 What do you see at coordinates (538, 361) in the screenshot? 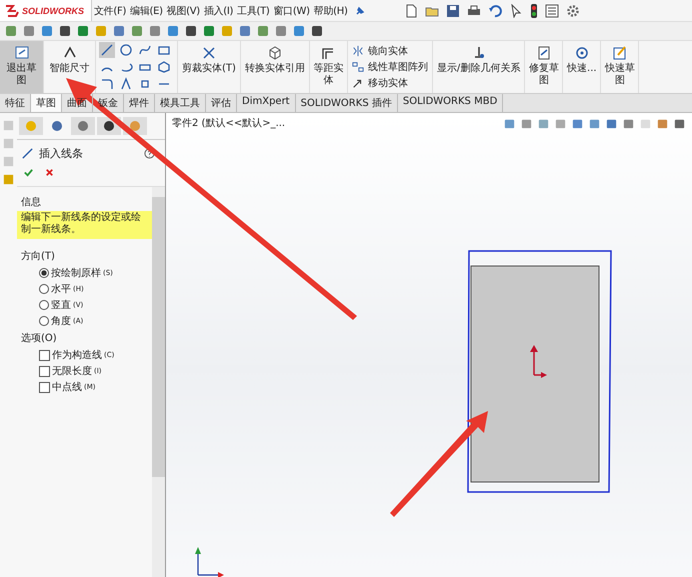
I see `origin-icon` at bounding box center [538, 361].